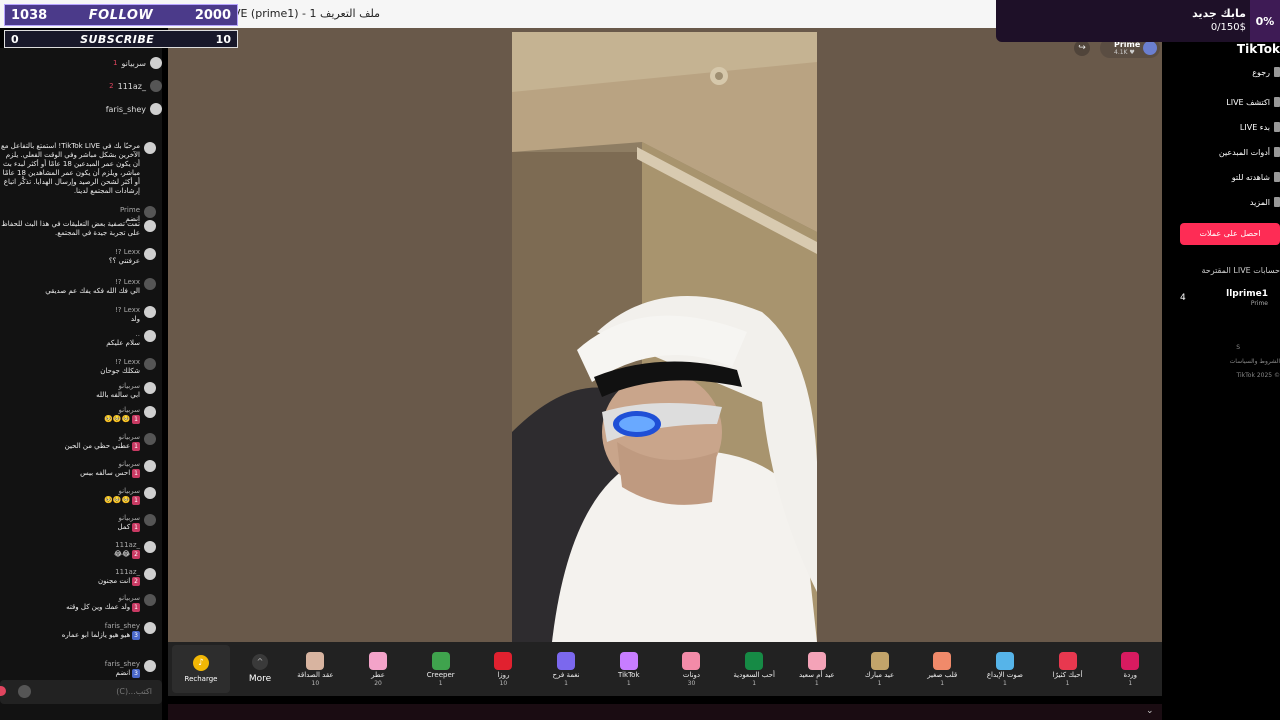  What do you see at coordinates (440, 669) in the screenshot?
I see `gift-item: Creeper 1` at bounding box center [440, 669].